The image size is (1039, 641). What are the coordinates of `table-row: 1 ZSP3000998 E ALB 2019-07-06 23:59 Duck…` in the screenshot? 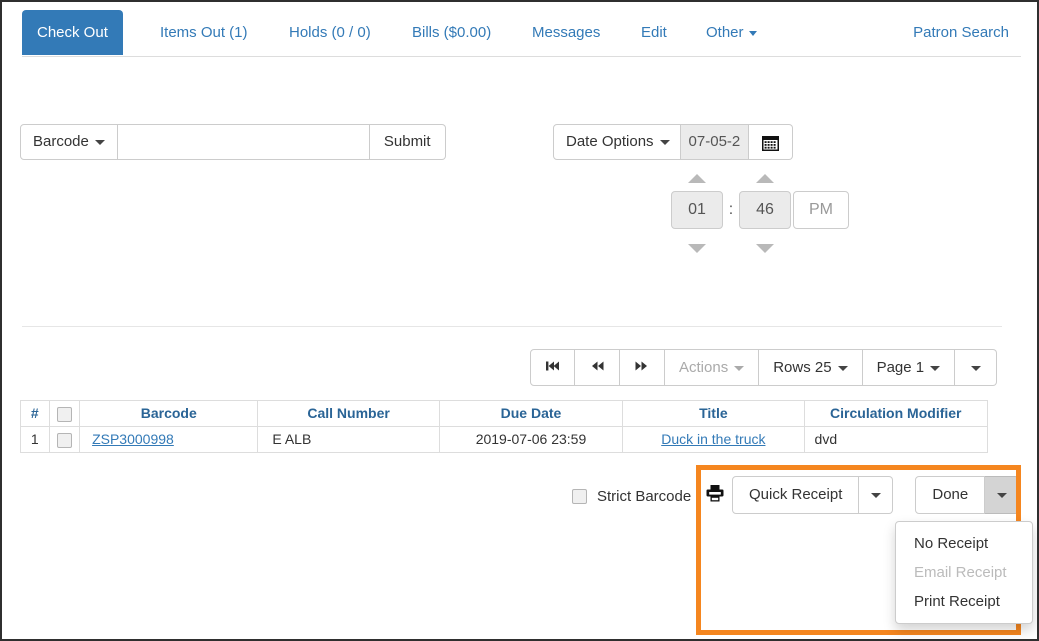 It's located at (504, 439).